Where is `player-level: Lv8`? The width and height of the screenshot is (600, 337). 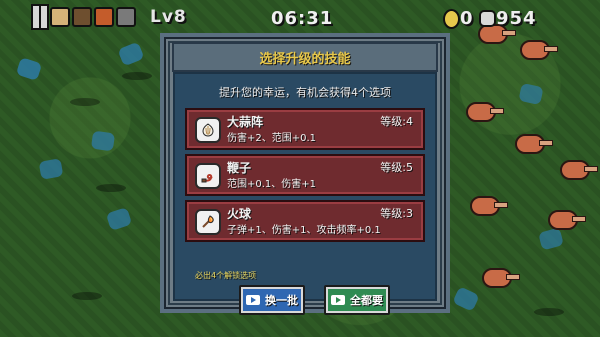 player-level: Lv8 is located at coordinates (168, 17).